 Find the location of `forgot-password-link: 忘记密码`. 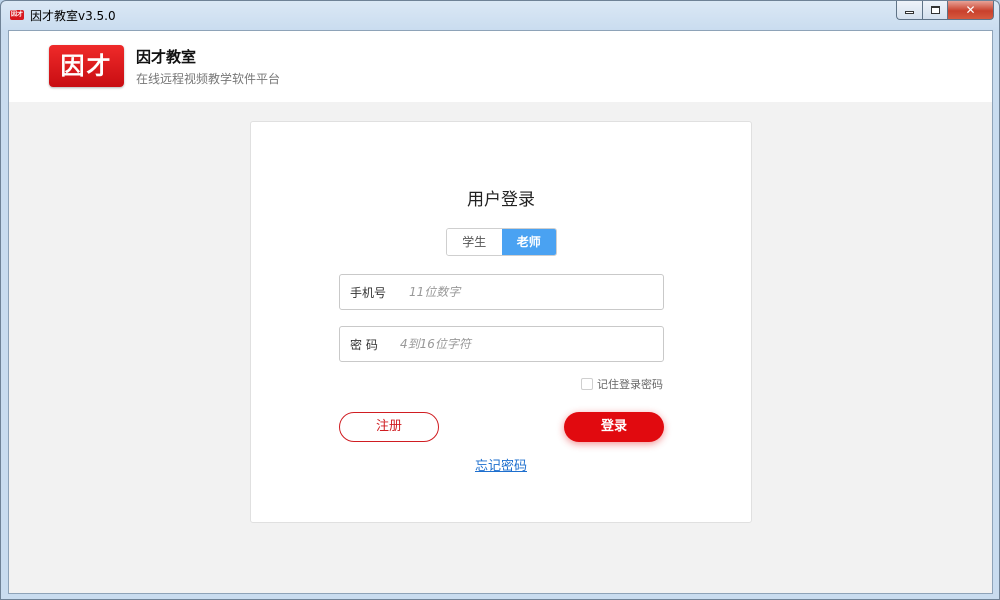

forgot-password-link: 忘记密码 is located at coordinates (501, 466).